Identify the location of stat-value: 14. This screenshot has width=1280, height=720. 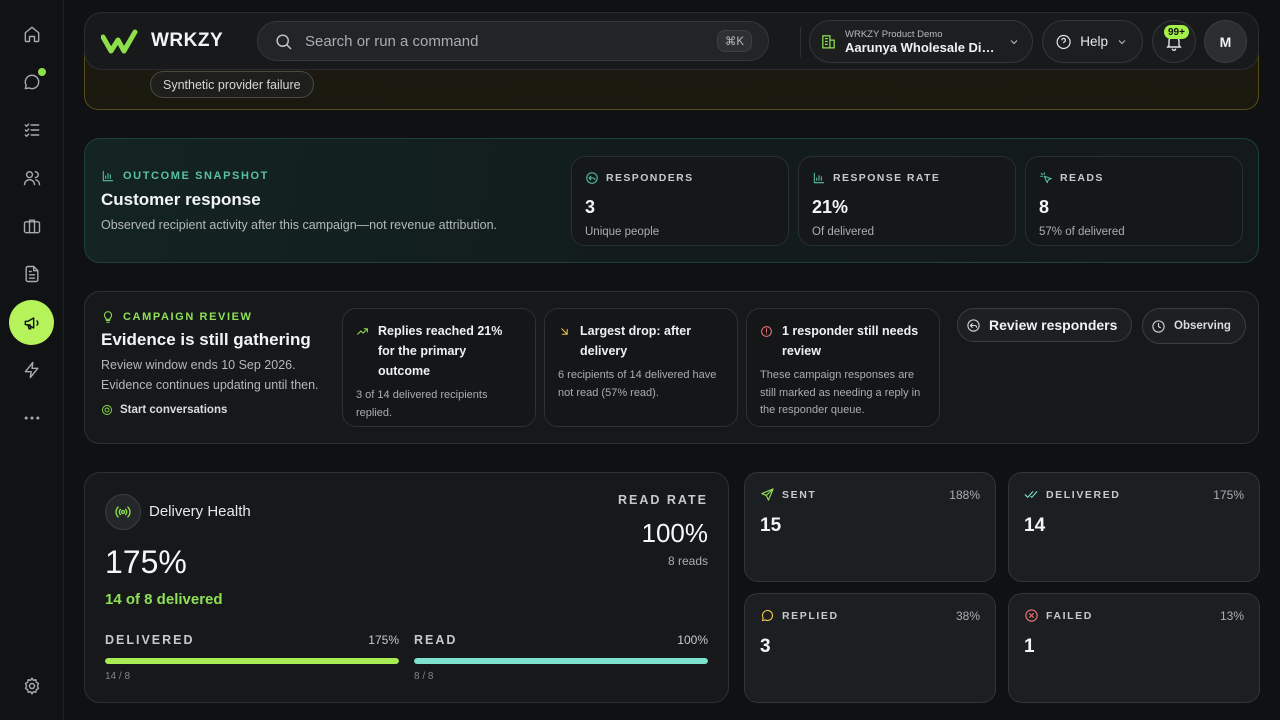
(1035, 525).